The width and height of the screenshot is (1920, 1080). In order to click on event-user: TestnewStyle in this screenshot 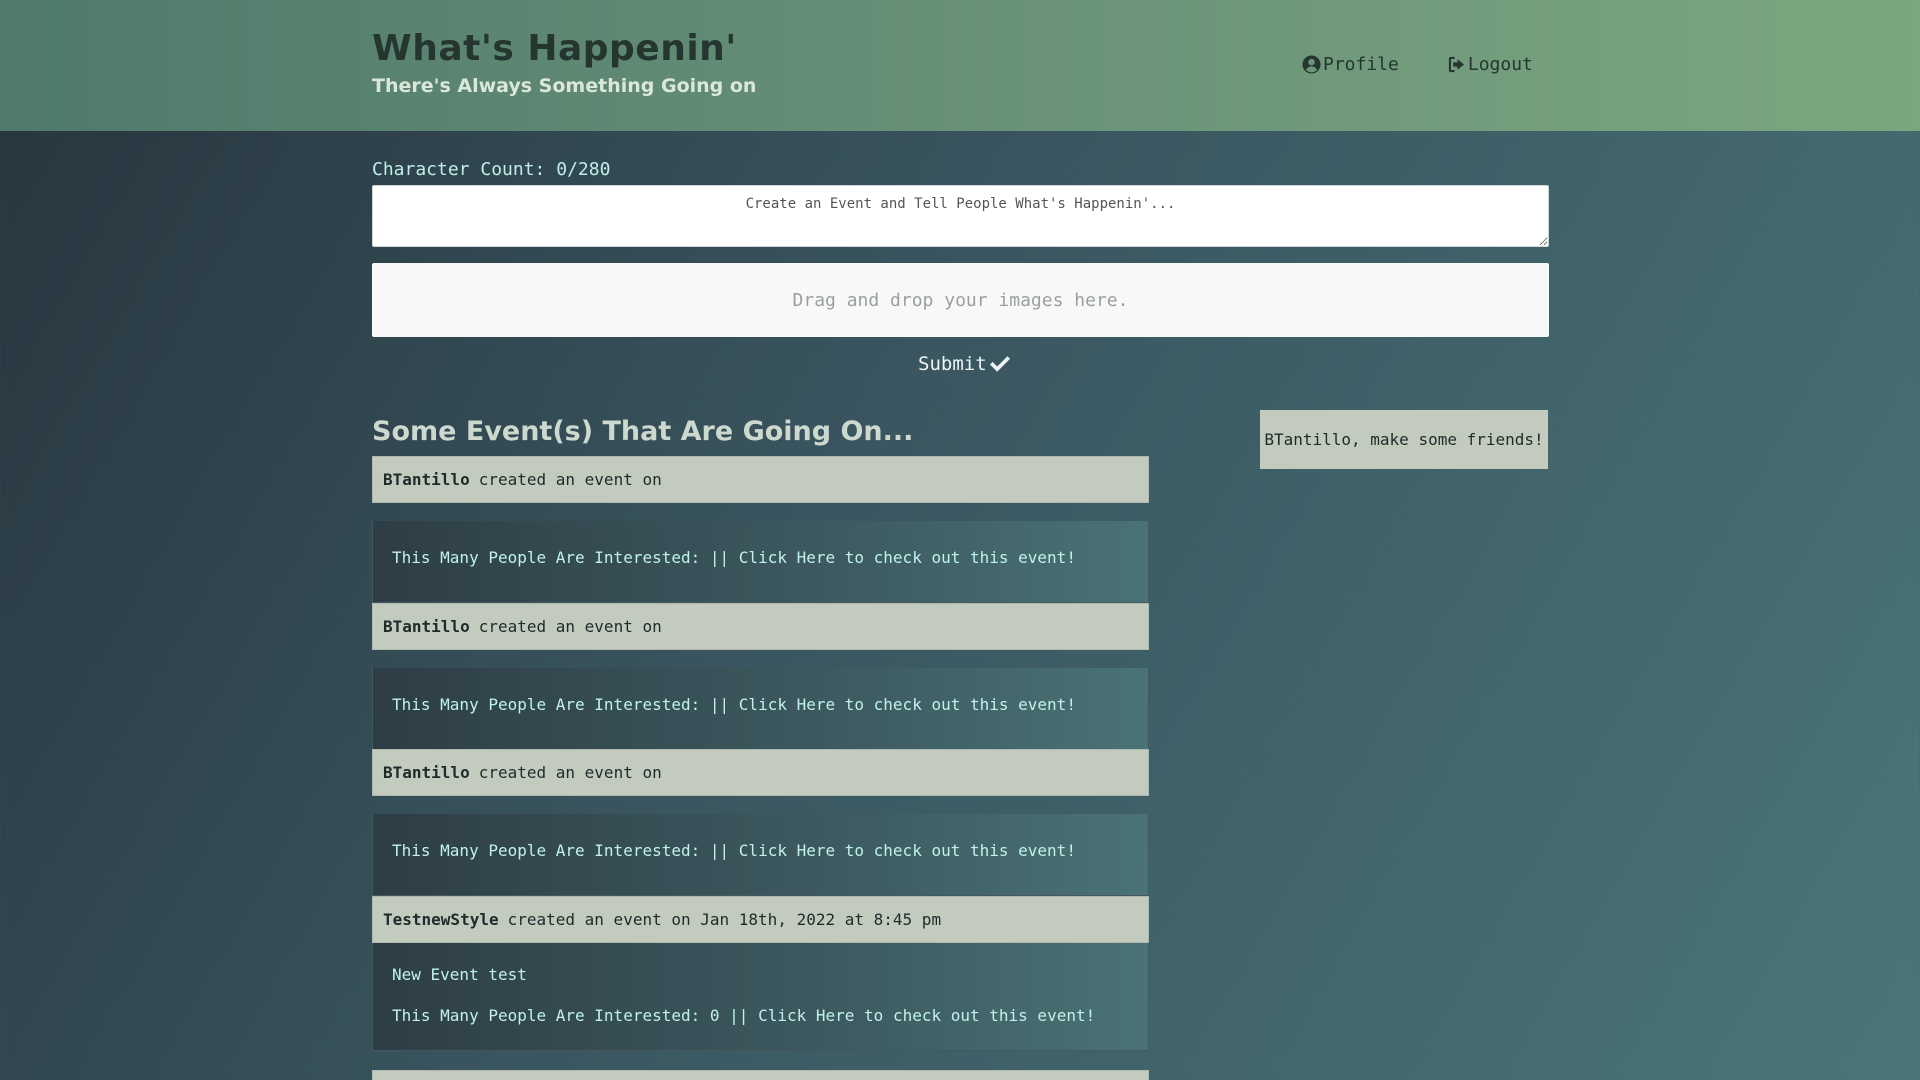, I will do `click(441, 919)`.